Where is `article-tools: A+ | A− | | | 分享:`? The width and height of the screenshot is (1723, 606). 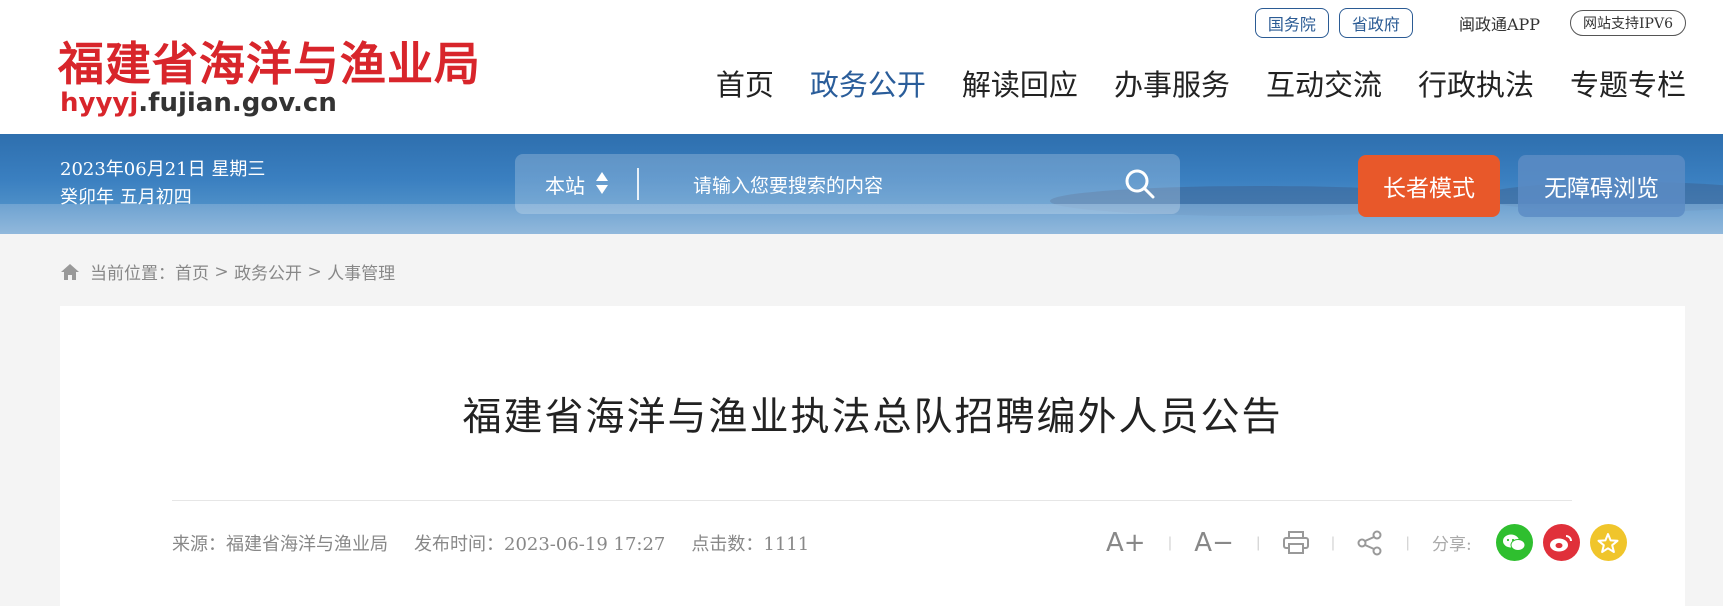 article-tools: A+ | A− | | | 分享: is located at coordinates (1366, 542).